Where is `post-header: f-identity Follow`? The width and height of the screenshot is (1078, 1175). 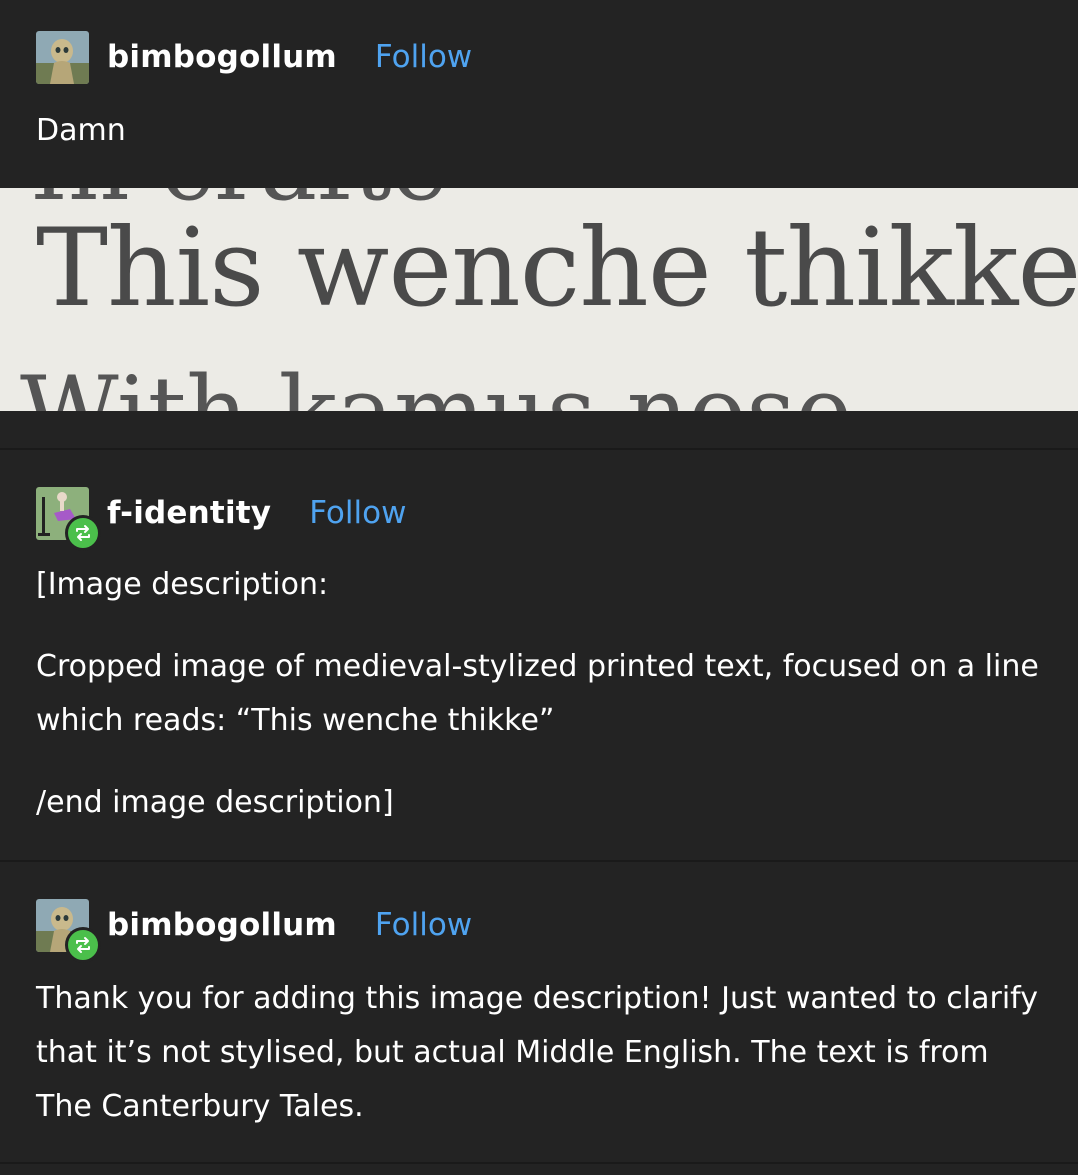
post-header: f-identity Follow is located at coordinates (221, 518).